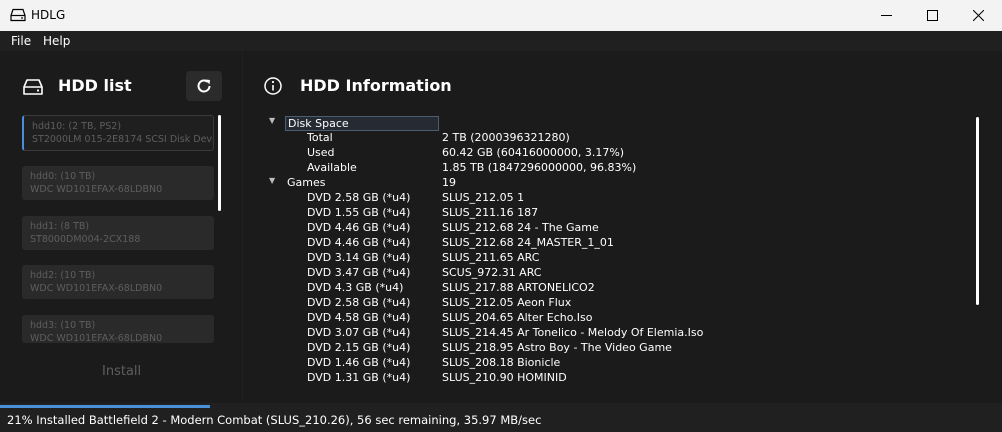  I want to click on hdd-list-item: hdd2: (10 TB) WDC WD101EFAX-68LDBN0, so click(118, 282).